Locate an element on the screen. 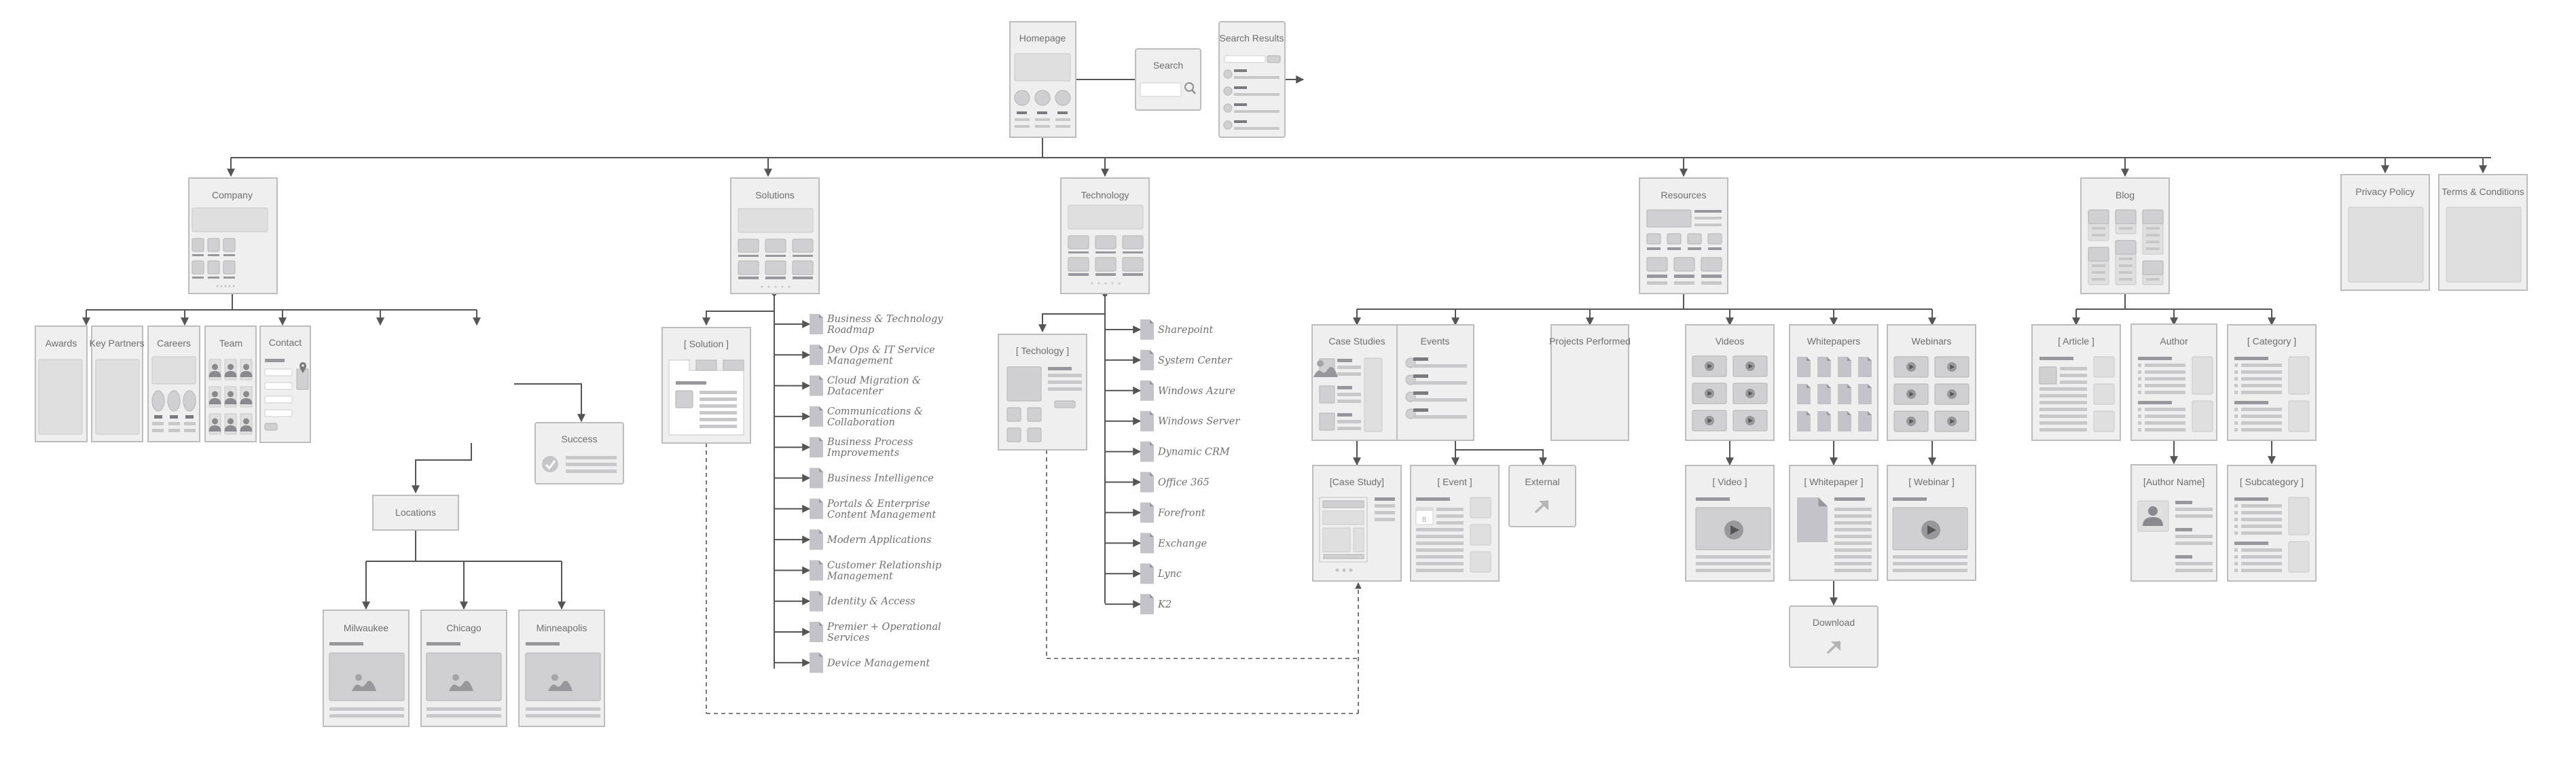 This screenshot has width=2576, height=776. page-events: Events is located at coordinates (1435, 382).